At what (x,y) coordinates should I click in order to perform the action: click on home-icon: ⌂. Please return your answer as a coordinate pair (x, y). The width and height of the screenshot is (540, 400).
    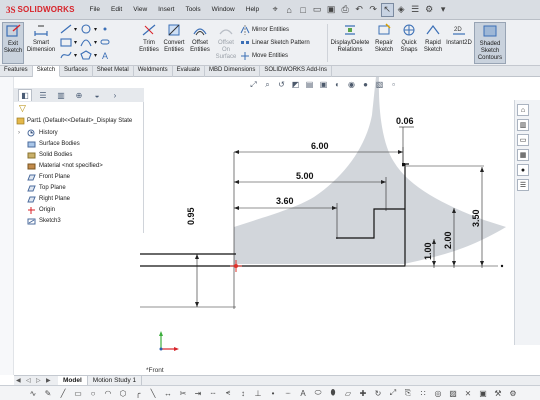
    Looking at the image, I should click on (289, 10).